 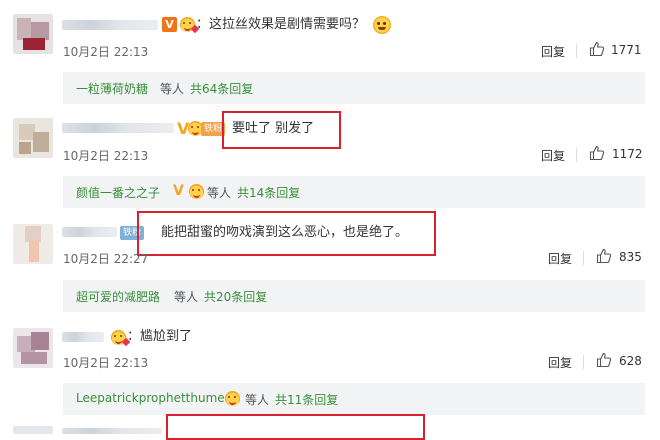 What do you see at coordinates (106, 259) in the screenshot?
I see `comment-time: 10月2日 22:27` at bounding box center [106, 259].